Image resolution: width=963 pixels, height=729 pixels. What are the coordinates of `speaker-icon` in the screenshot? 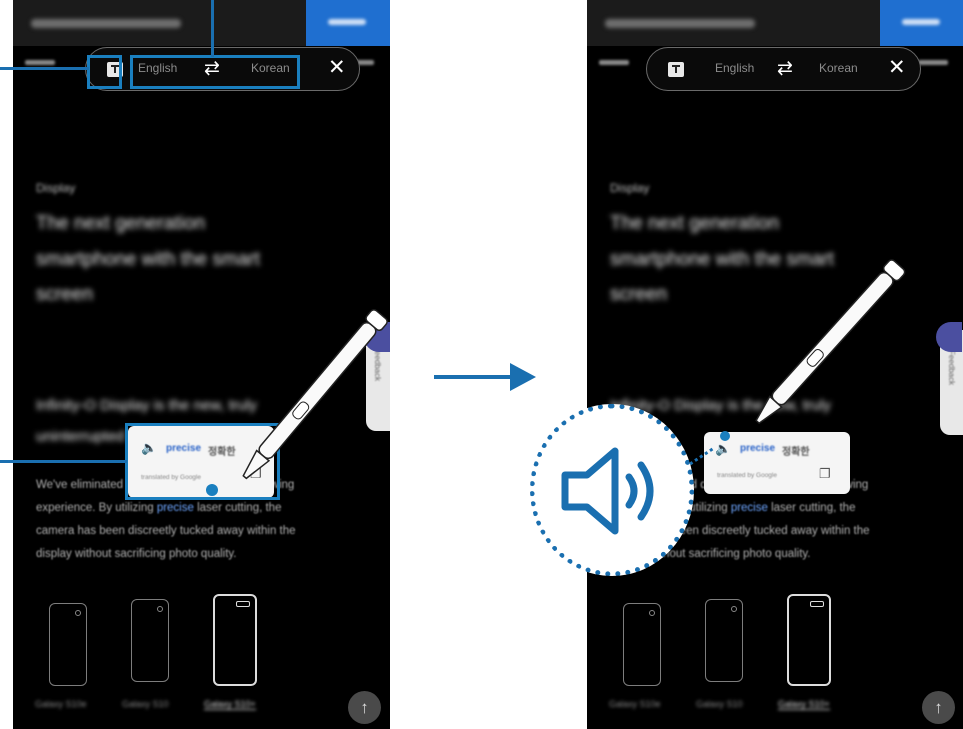 It's located at (607, 491).